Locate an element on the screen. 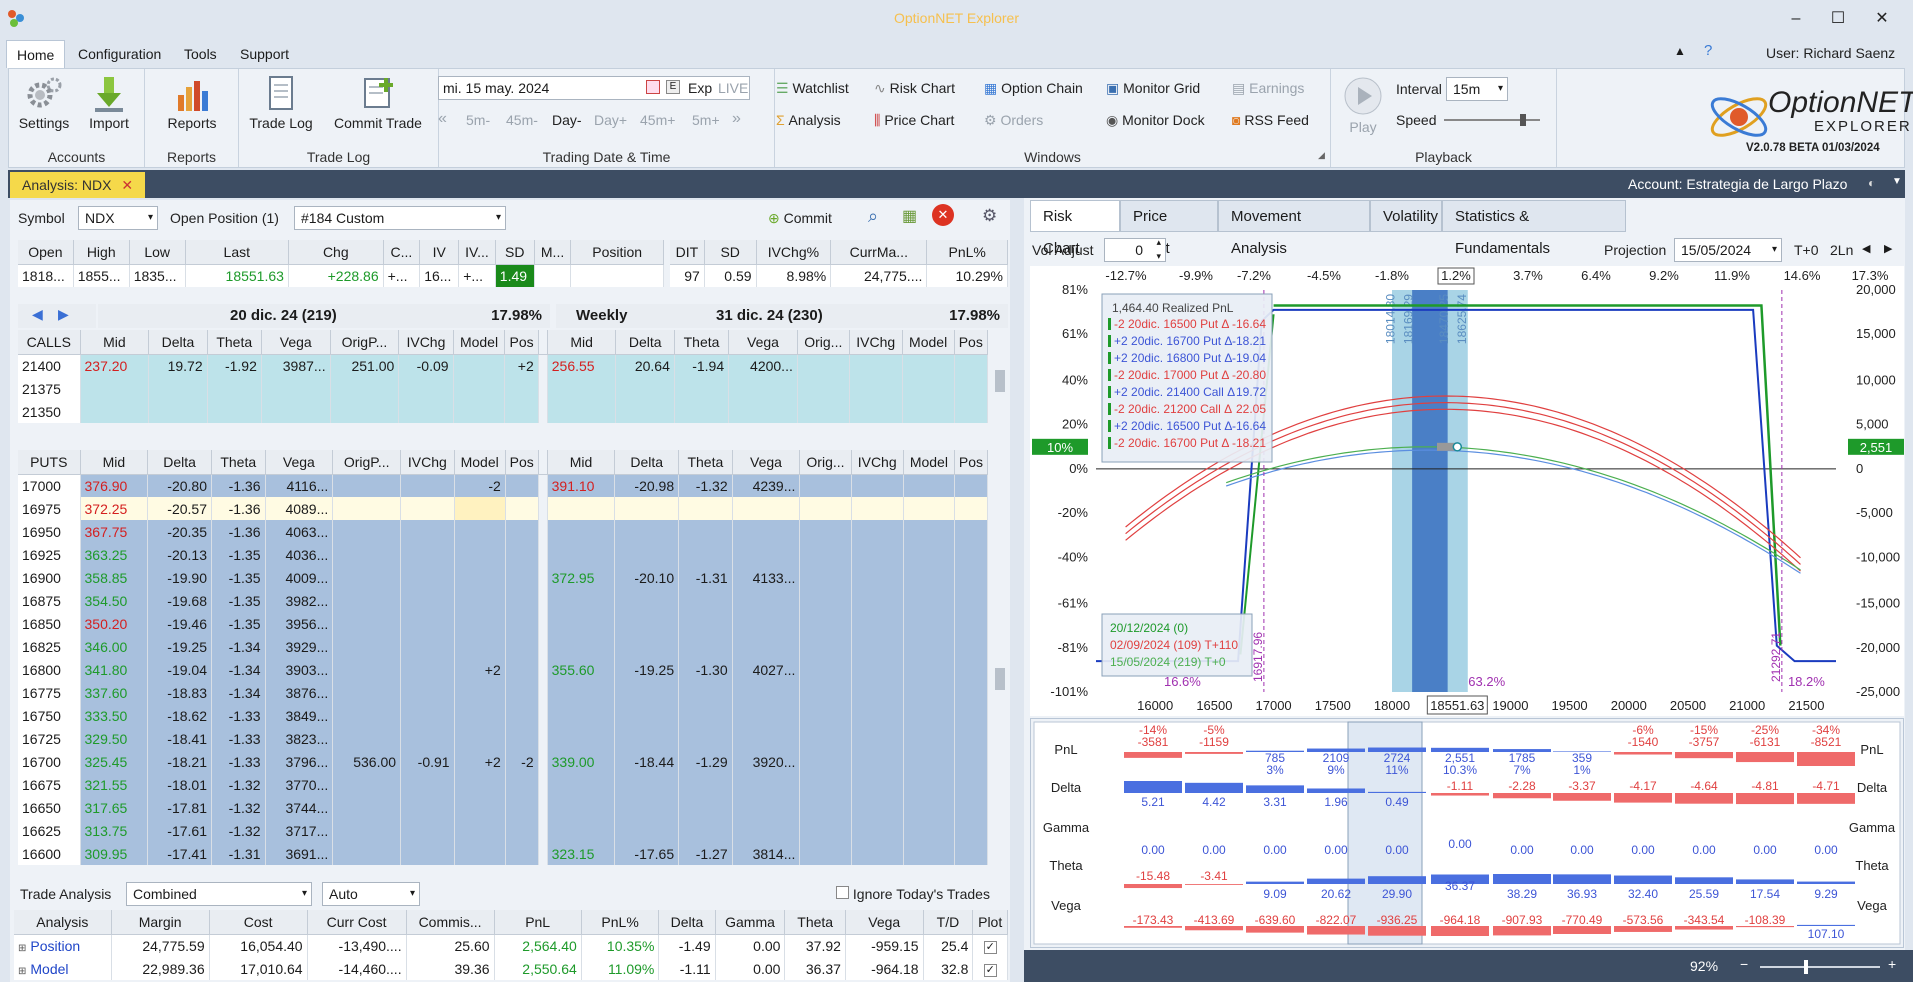  step-5m-forward: 5m+ is located at coordinates (706, 120).